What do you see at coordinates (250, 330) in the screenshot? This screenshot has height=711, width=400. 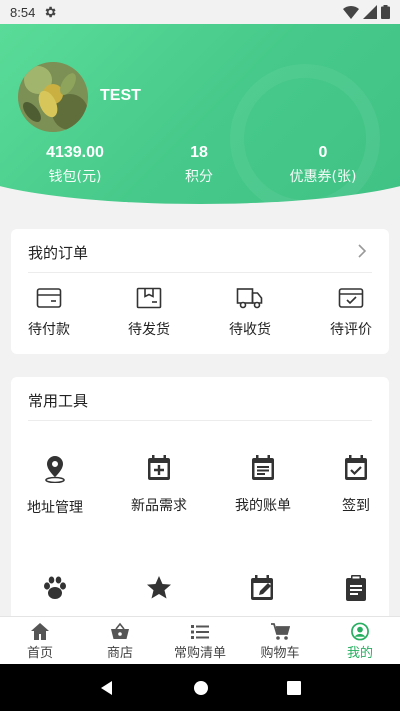 I see `order-pending-receipt-label: 待收货` at bounding box center [250, 330].